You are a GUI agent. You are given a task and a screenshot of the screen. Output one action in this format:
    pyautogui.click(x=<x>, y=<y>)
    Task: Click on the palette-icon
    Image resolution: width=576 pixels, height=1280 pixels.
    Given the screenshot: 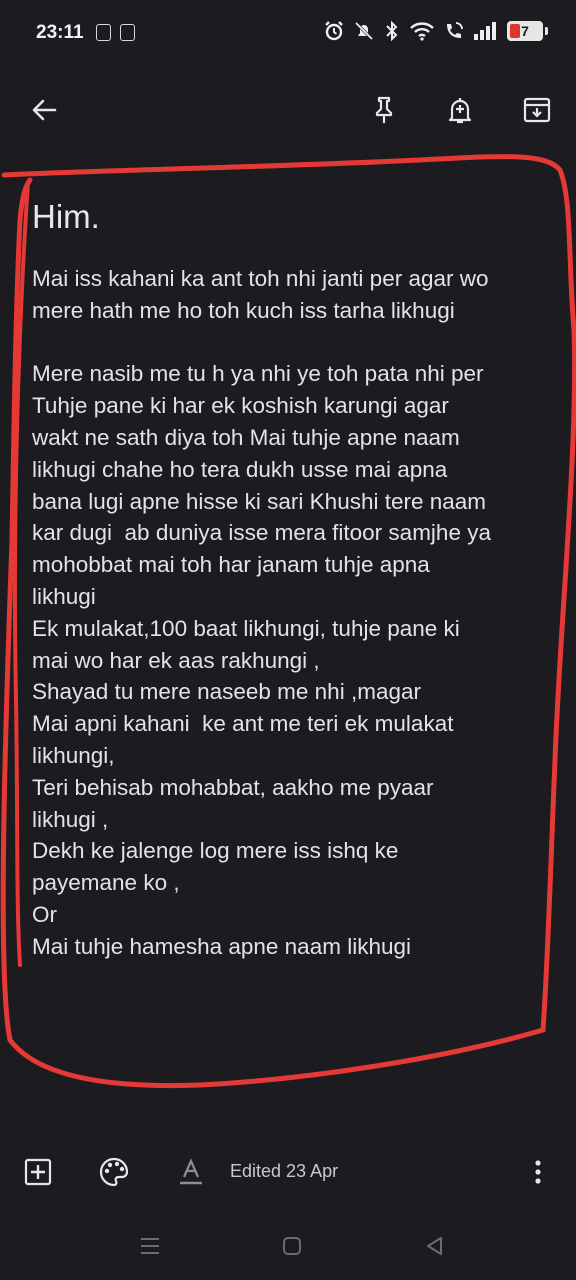 What is the action you would take?
    pyautogui.click(x=114, y=1172)
    